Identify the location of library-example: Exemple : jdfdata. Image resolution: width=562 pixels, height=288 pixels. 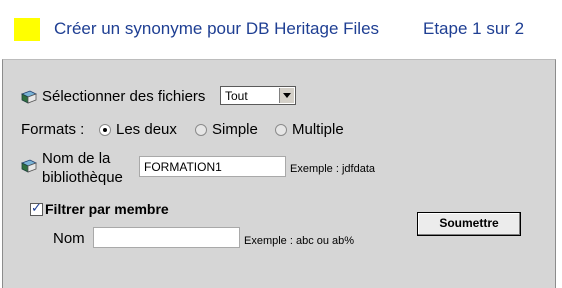
(332, 169).